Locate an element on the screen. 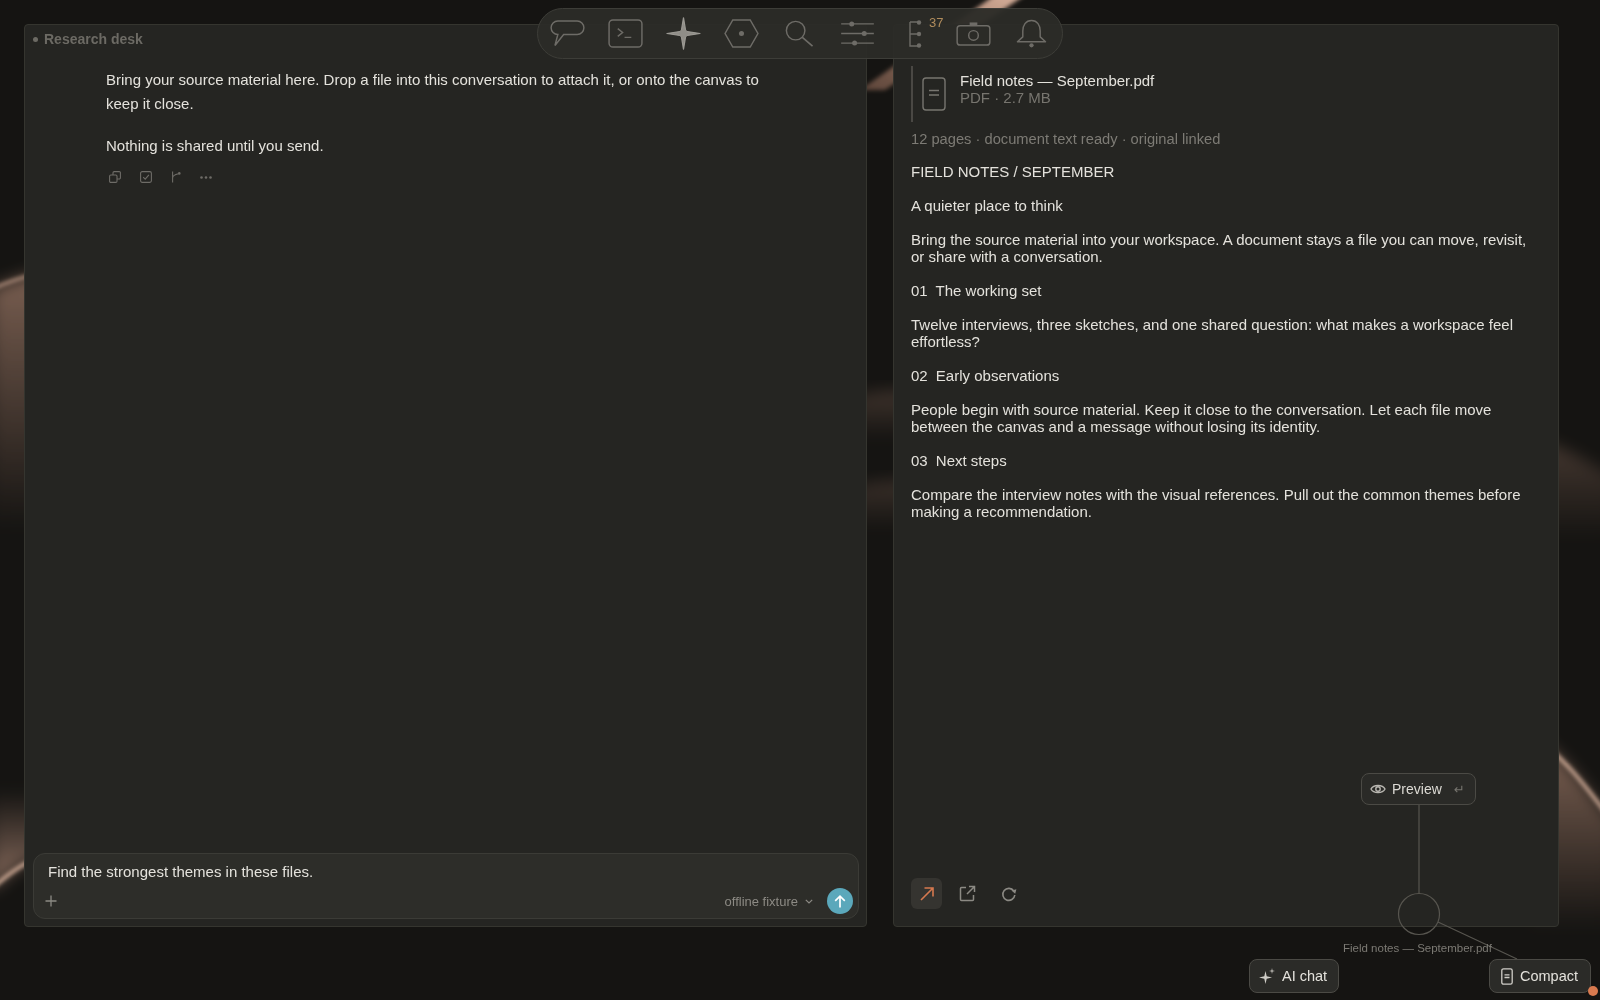  send-button is located at coordinates (840, 901).